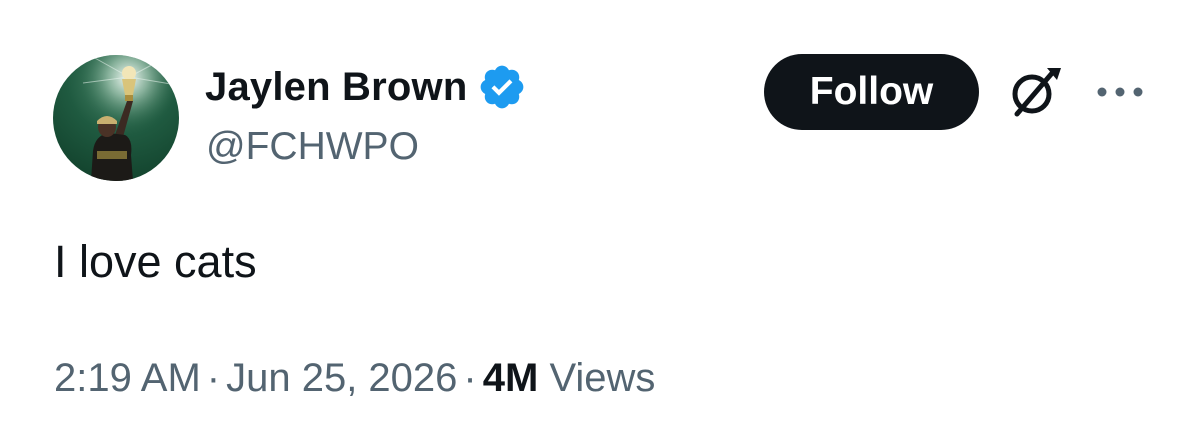 The image size is (1198, 433). I want to click on user-handle: @FCHWPO, so click(312, 147).